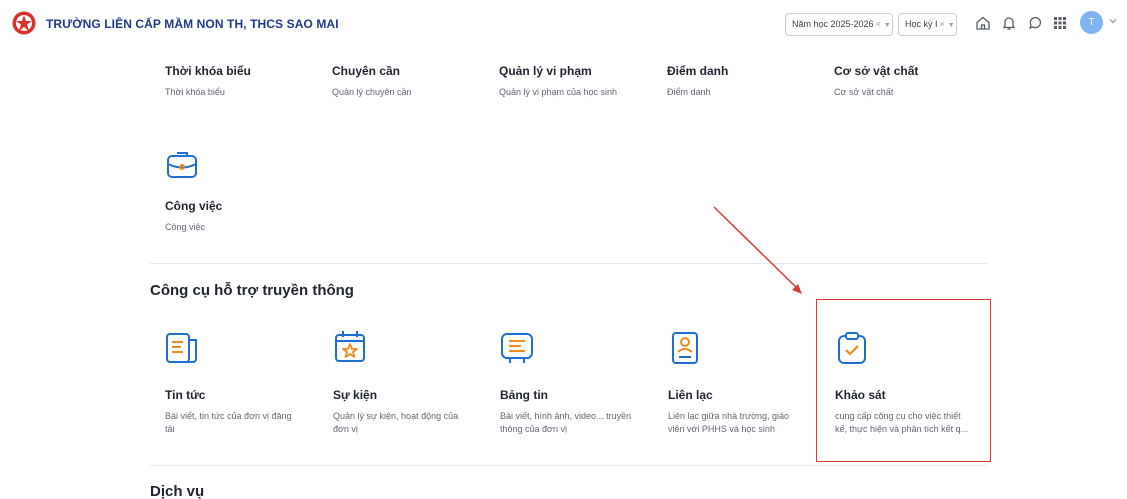 The width and height of the screenshot is (1127, 499). Describe the element at coordinates (689, 92) in the screenshot. I see `feature-desc: Điểm danh` at that location.